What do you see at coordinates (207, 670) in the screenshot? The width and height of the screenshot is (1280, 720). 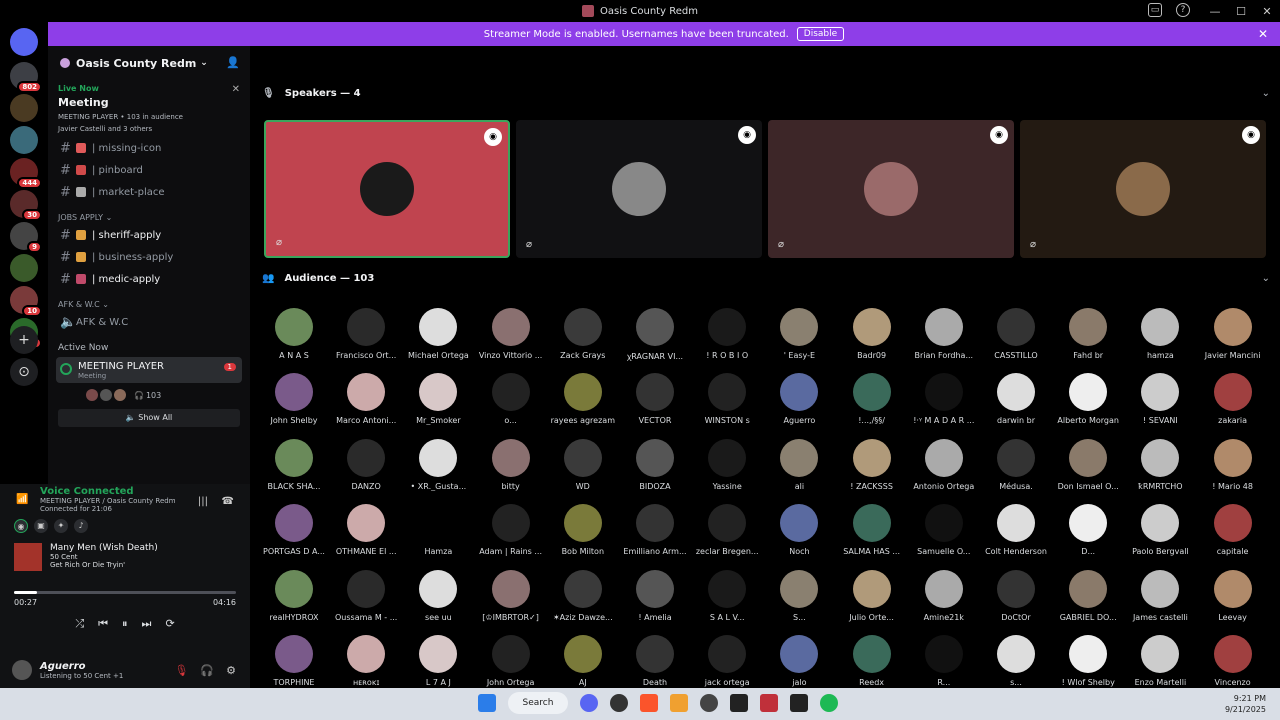 I see `headphones-icon: 🎧` at bounding box center [207, 670].